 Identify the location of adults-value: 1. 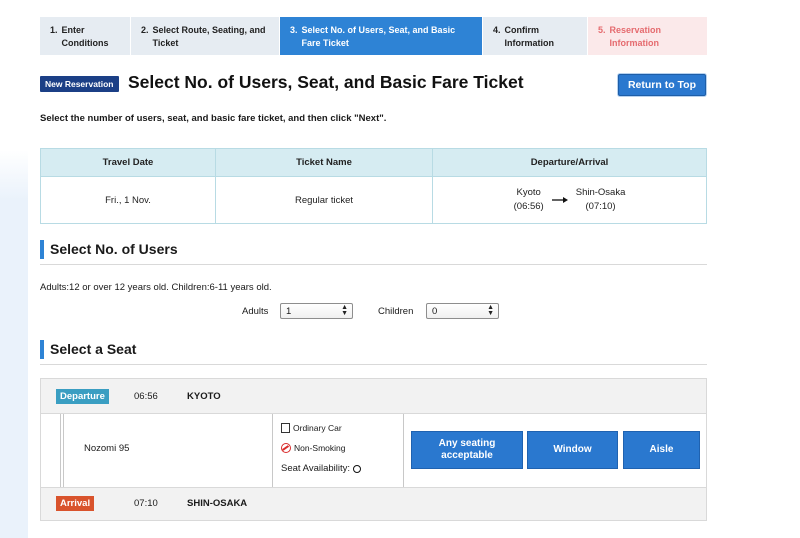
(289, 311).